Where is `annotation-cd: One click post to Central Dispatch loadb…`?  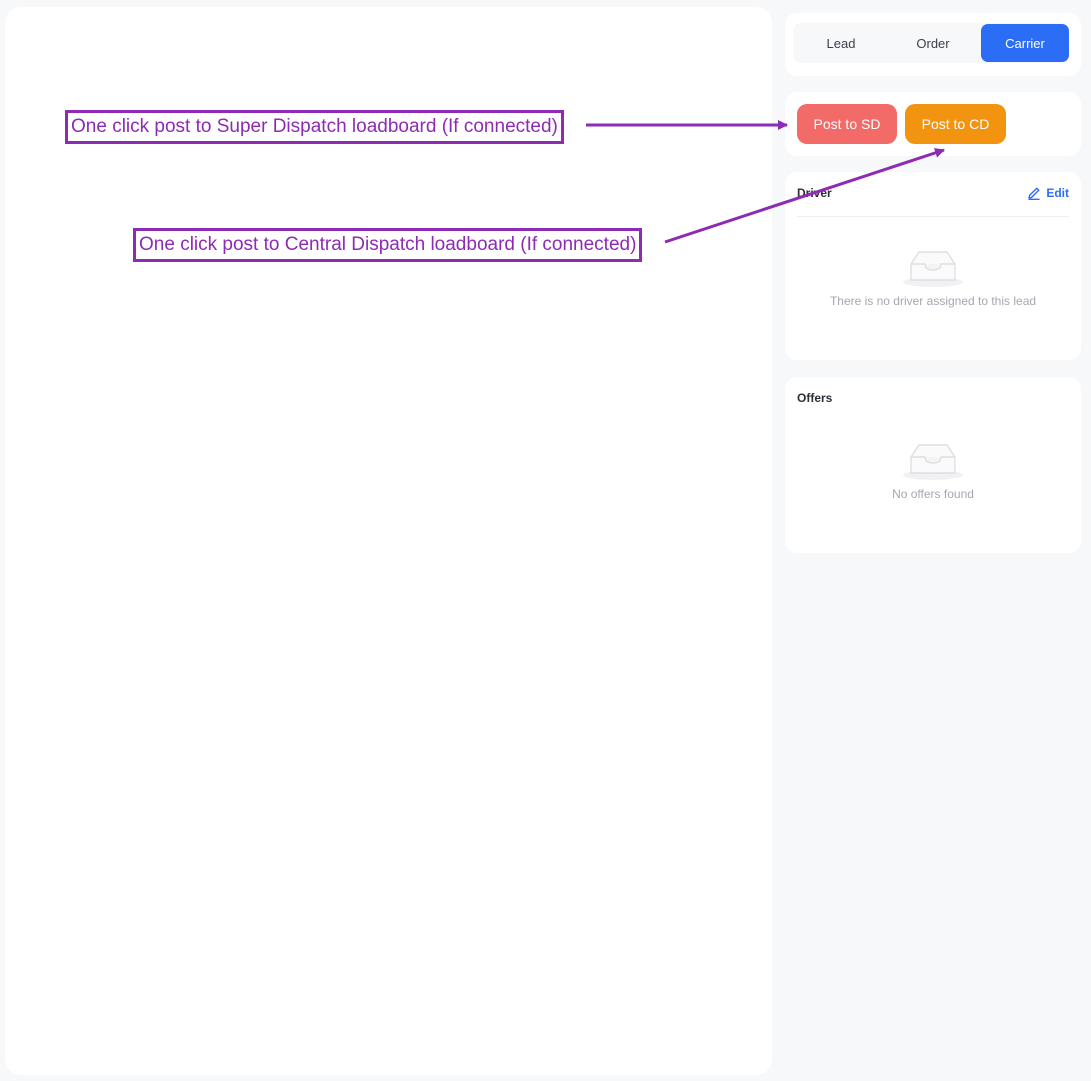 annotation-cd: One click post to Central Dispatch loadb… is located at coordinates (388, 245).